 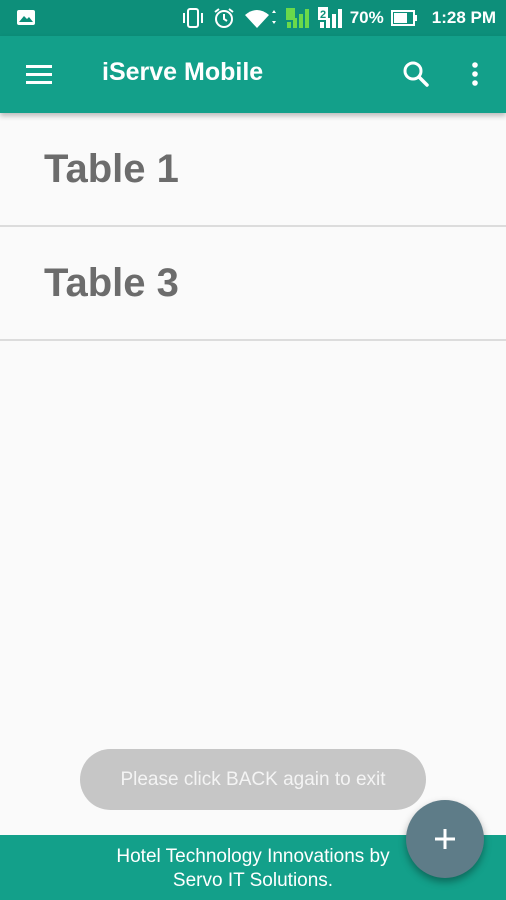 What do you see at coordinates (330, 18) in the screenshot?
I see `signal-sim2-icon: 2` at bounding box center [330, 18].